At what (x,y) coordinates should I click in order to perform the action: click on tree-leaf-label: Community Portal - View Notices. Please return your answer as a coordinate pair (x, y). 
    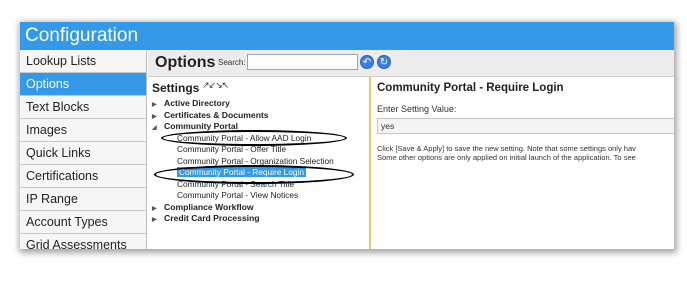
    Looking at the image, I should click on (238, 195).